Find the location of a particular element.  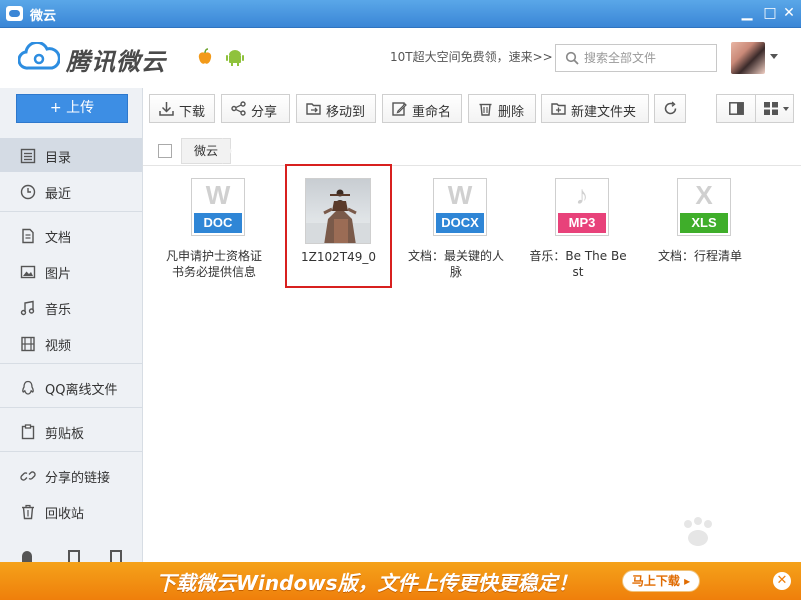

rename-button: 重命名 is located at coordinates (422, 108).